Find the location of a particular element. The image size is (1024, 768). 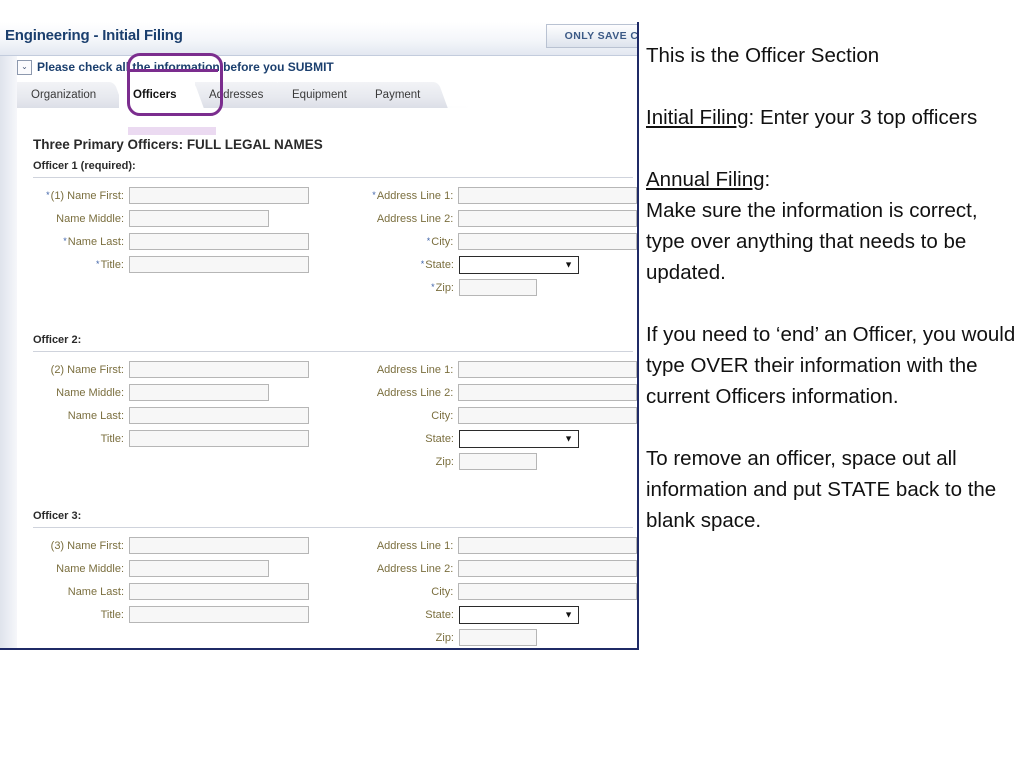

tab-addresses: Addresses is located at coordinates (243, 95).